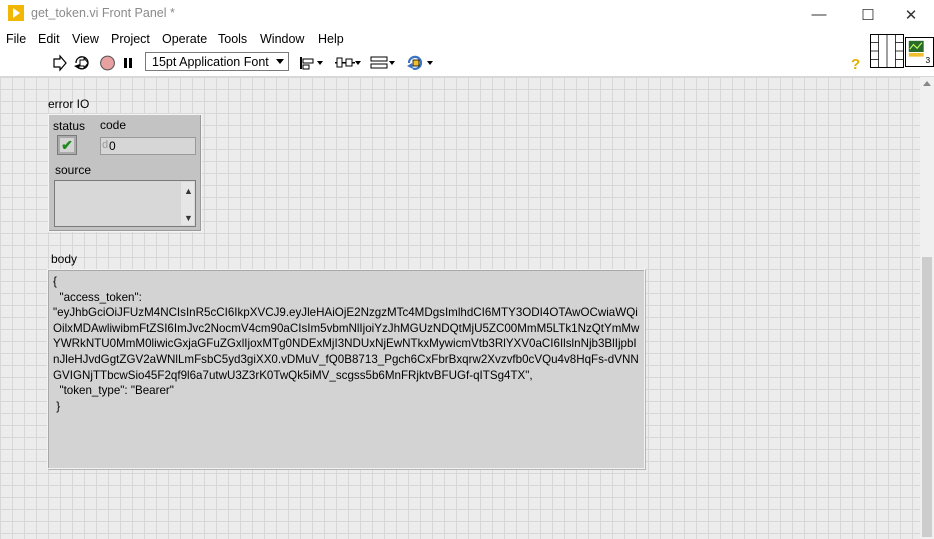 The height and width of the screenshot is (539, 934). I want to click on source-field: ▲ ▼, so click(125, 203).